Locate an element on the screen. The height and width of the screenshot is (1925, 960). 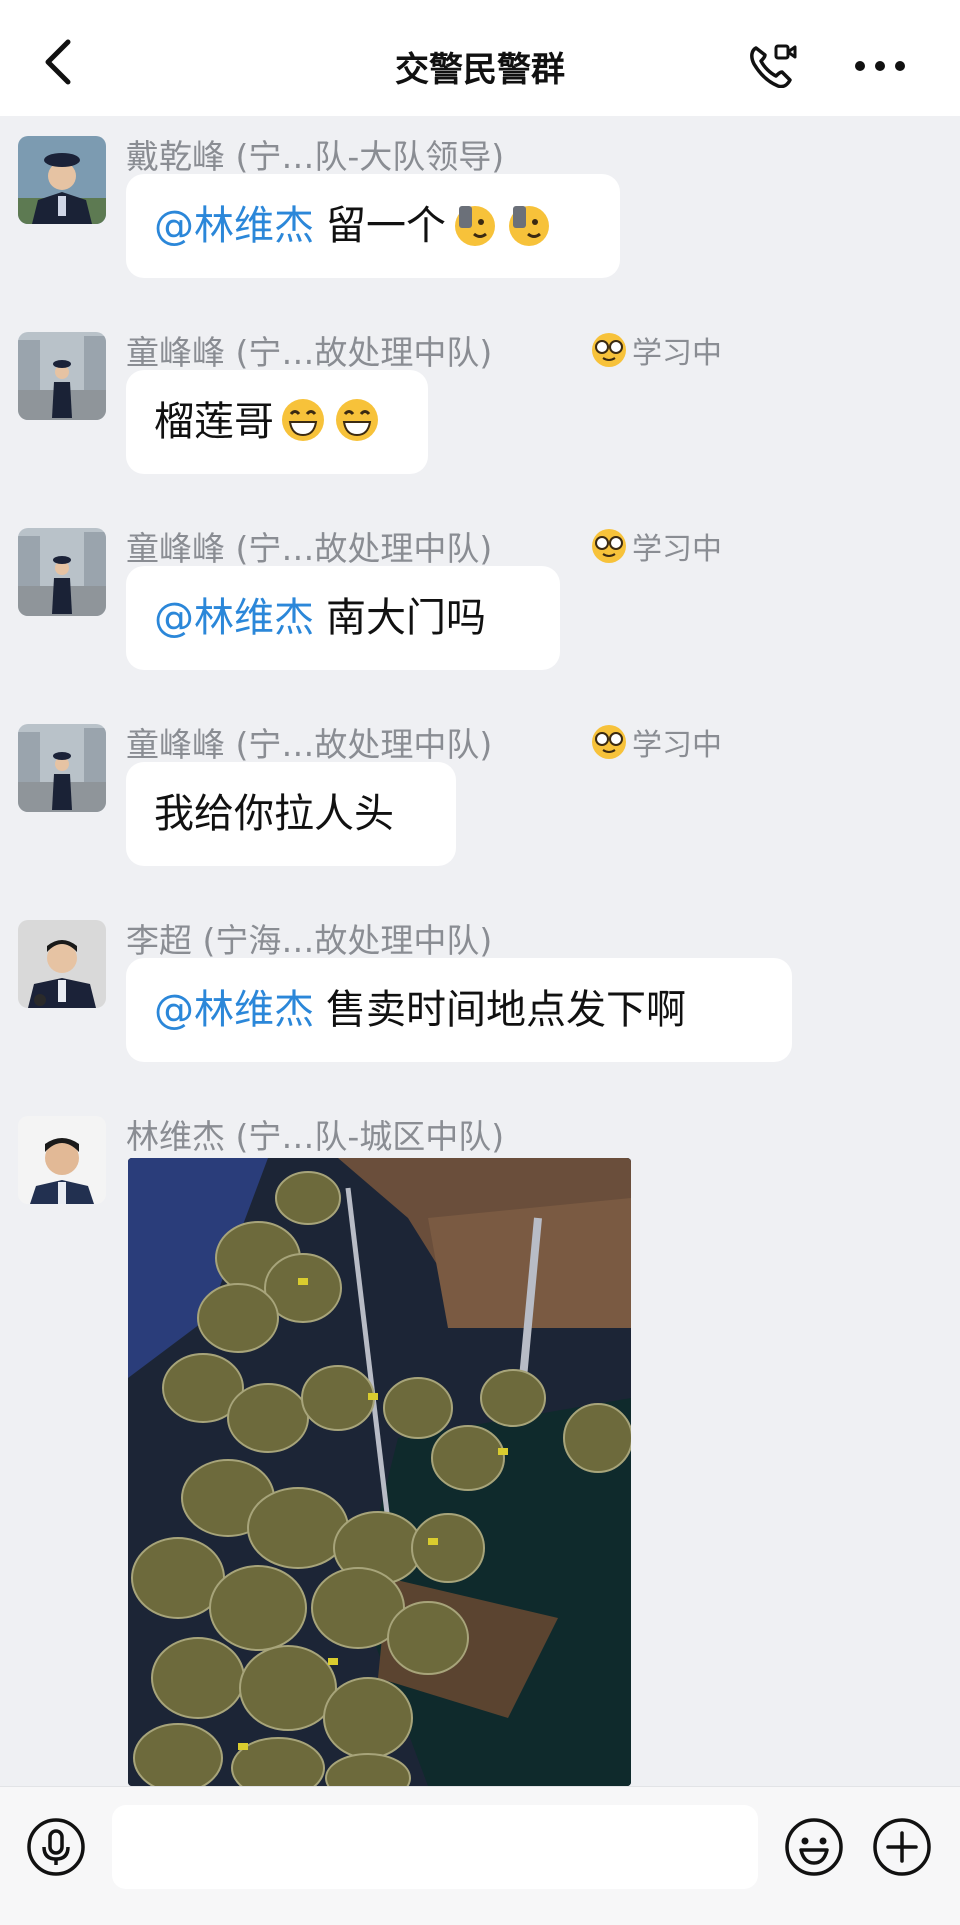
message-text: 榴莲哥 is located at coordinates (214, 422).